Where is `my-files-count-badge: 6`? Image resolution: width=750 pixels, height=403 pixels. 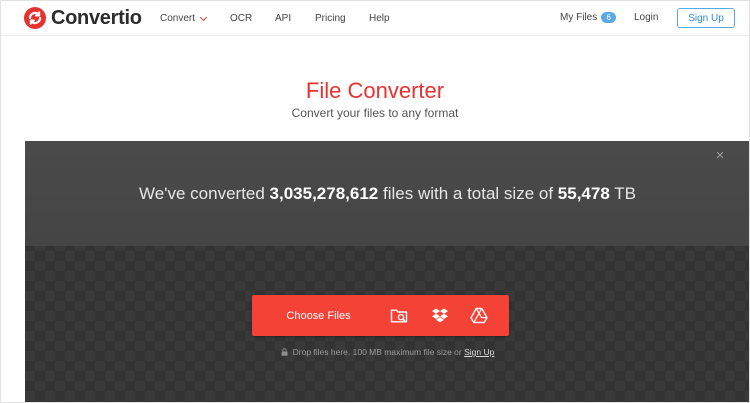
my-files-count-badge: 6 is located at coordinates (609, 17).